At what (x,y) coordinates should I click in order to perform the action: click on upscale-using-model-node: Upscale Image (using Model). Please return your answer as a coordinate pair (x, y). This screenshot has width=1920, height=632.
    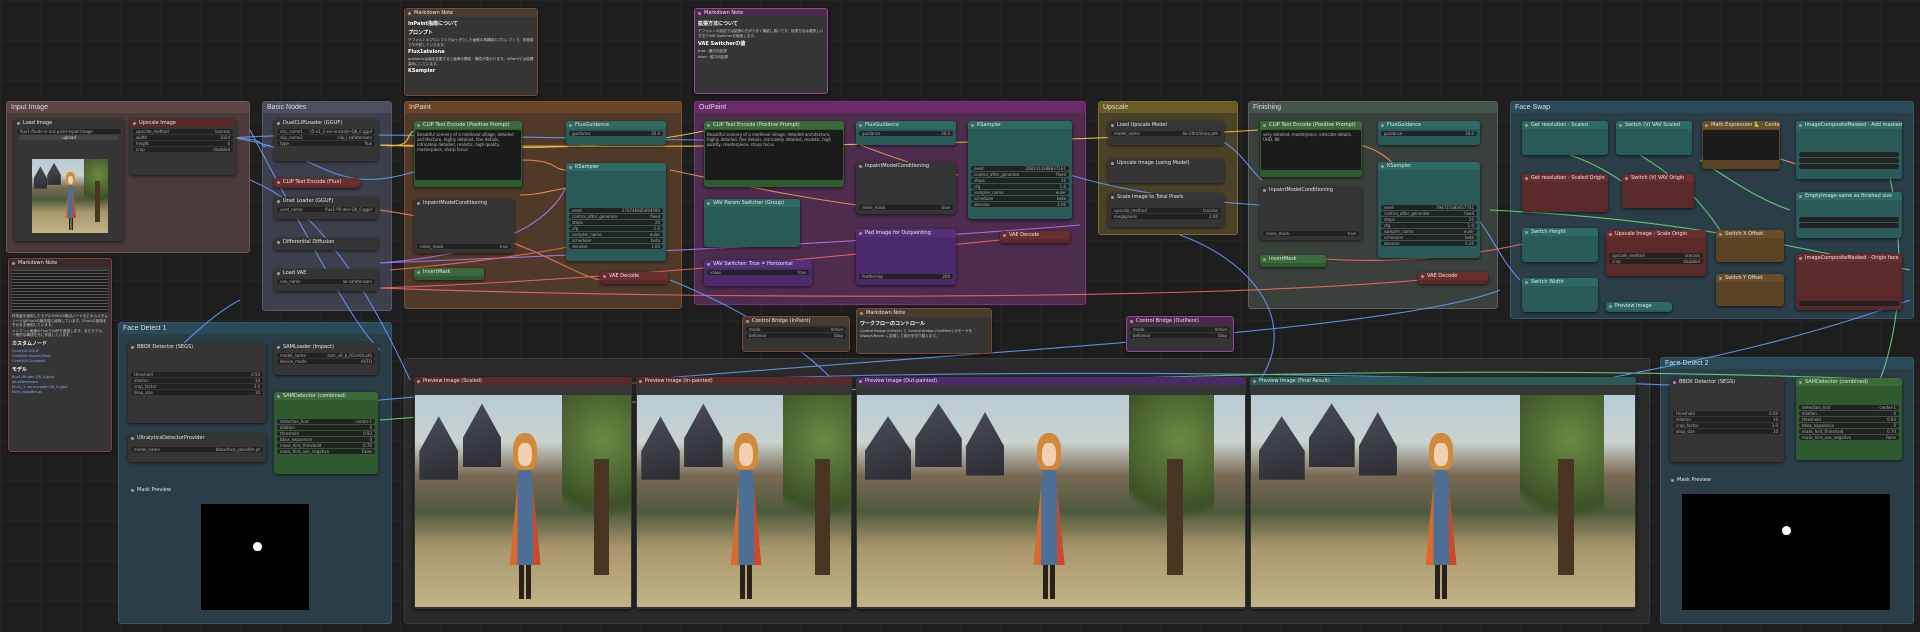
    Looking at the image, I should click on (1166, 171).